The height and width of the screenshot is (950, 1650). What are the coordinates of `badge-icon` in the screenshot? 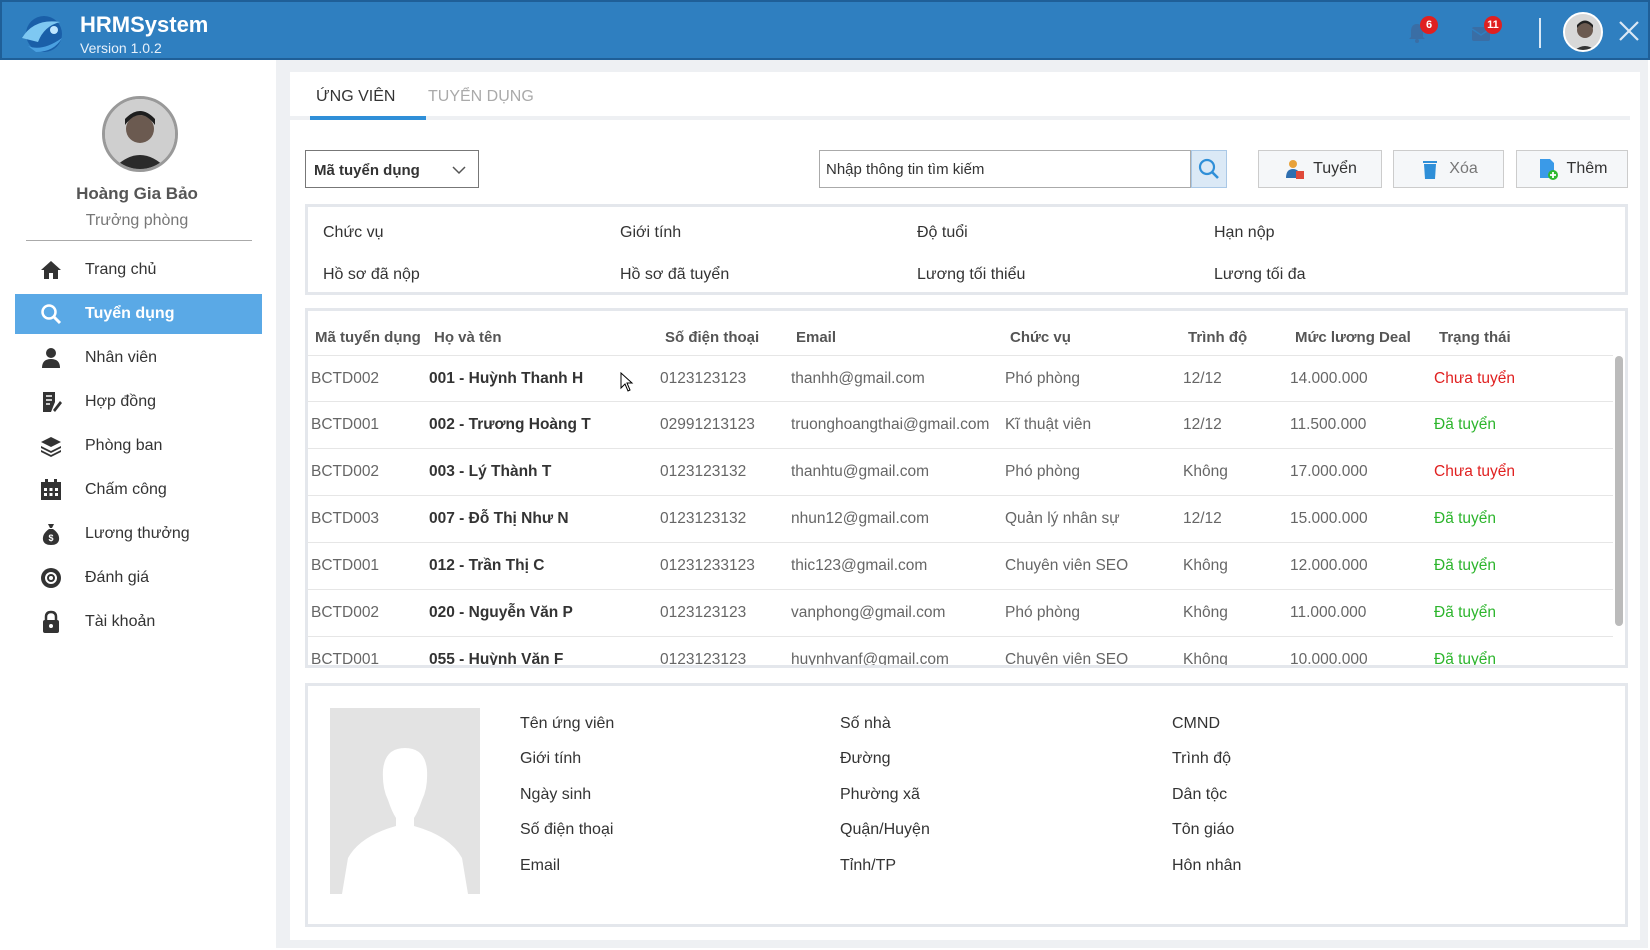 It's located at (51, 578).